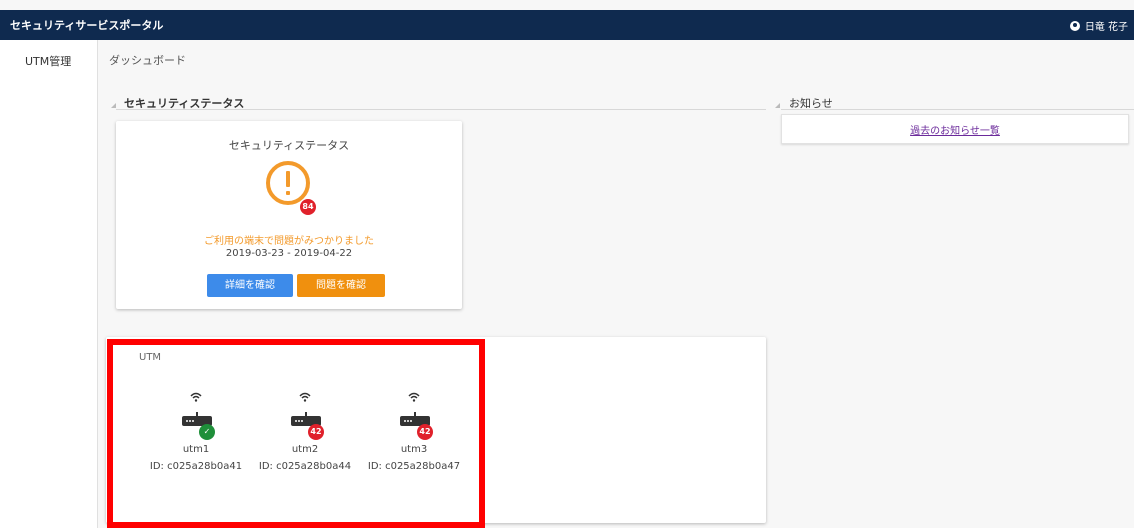 The width and height of the screenshot is (1134, 528). Describe the element at coordinates (207, 432) in the screenshot. I see `status-ok-icon: ✓` at that location.